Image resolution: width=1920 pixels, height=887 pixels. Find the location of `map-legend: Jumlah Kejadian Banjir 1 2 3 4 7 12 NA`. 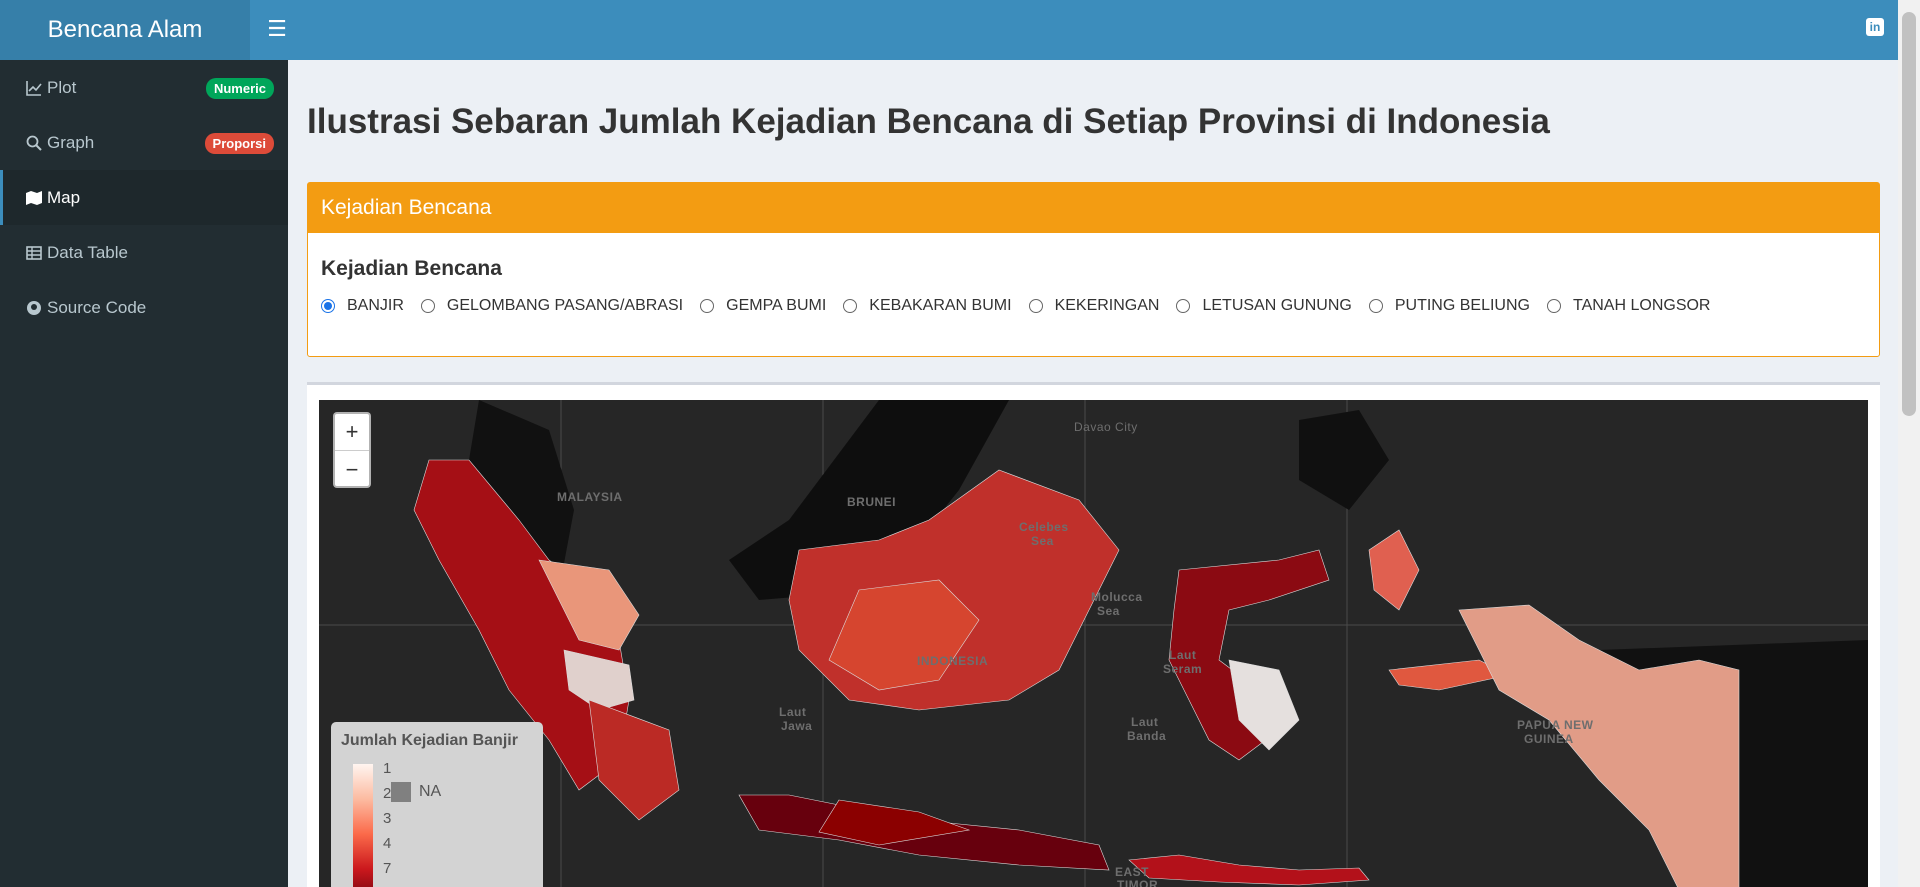

map-legend: Jumlah Kejadian Banjir 1 2 3 4 7 12 NA is located at coordinates (437, 804).